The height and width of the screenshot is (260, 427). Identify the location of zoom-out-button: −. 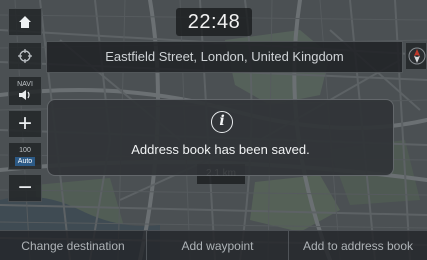
(25, 188).